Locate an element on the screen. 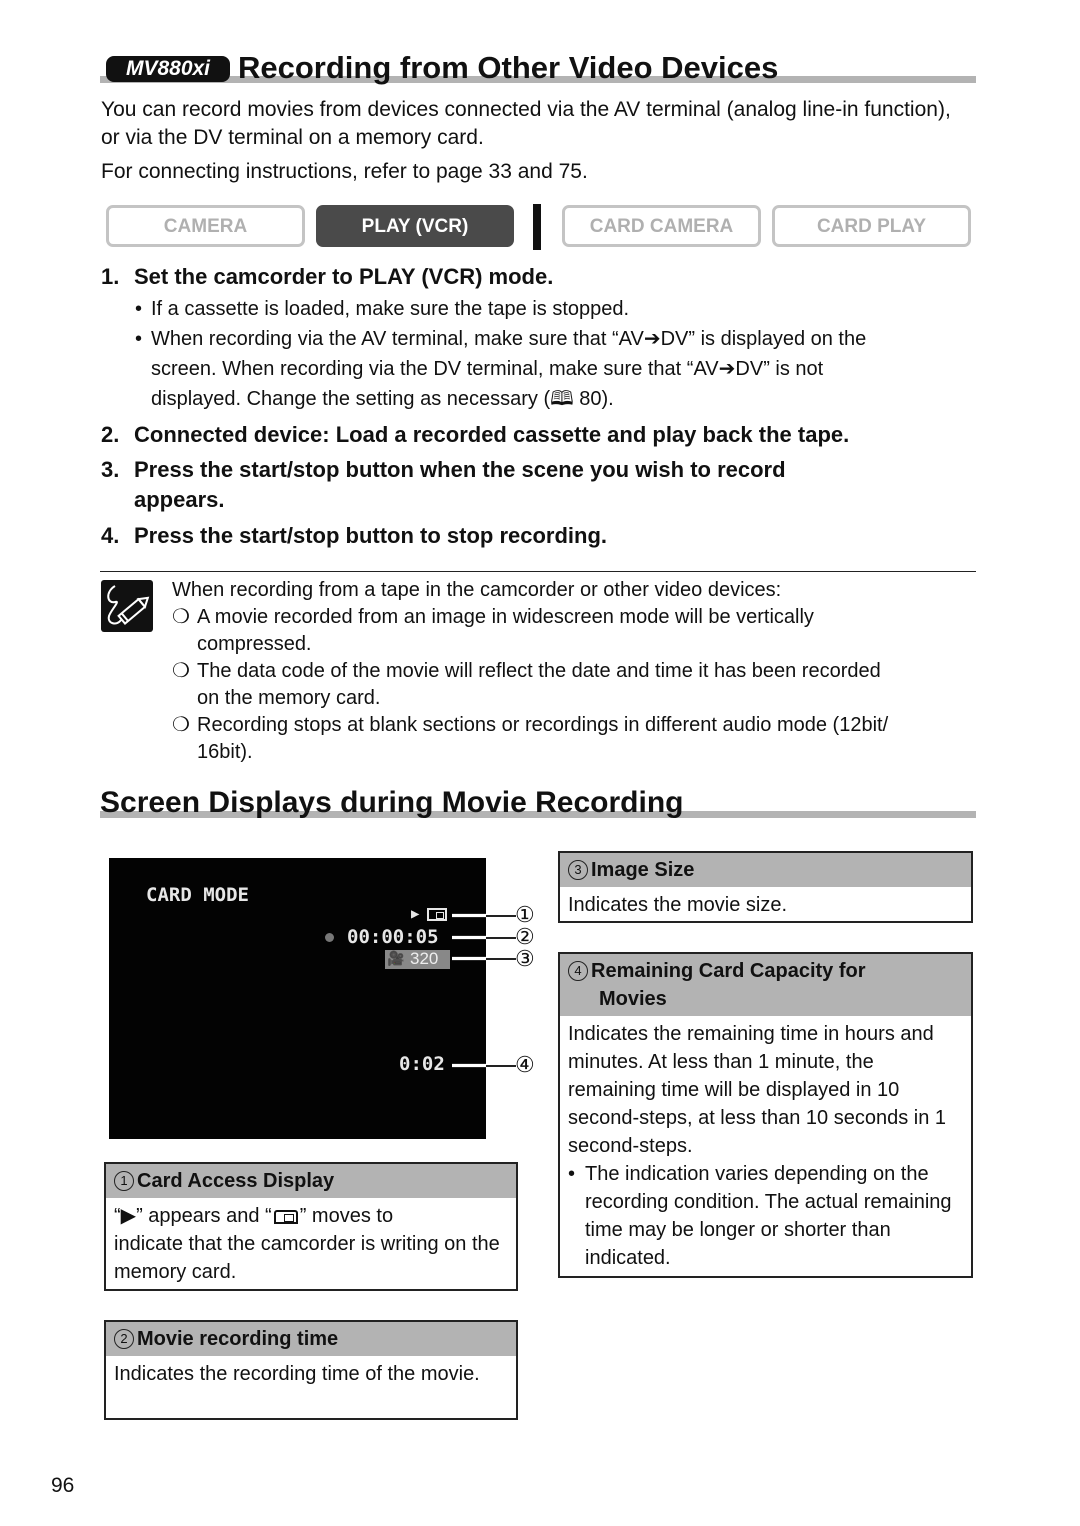 Image resolution: width=1080 pixels, height=1526 pixels. remaining-time-readout: 0:02 is located at coordinates (422, 1064).